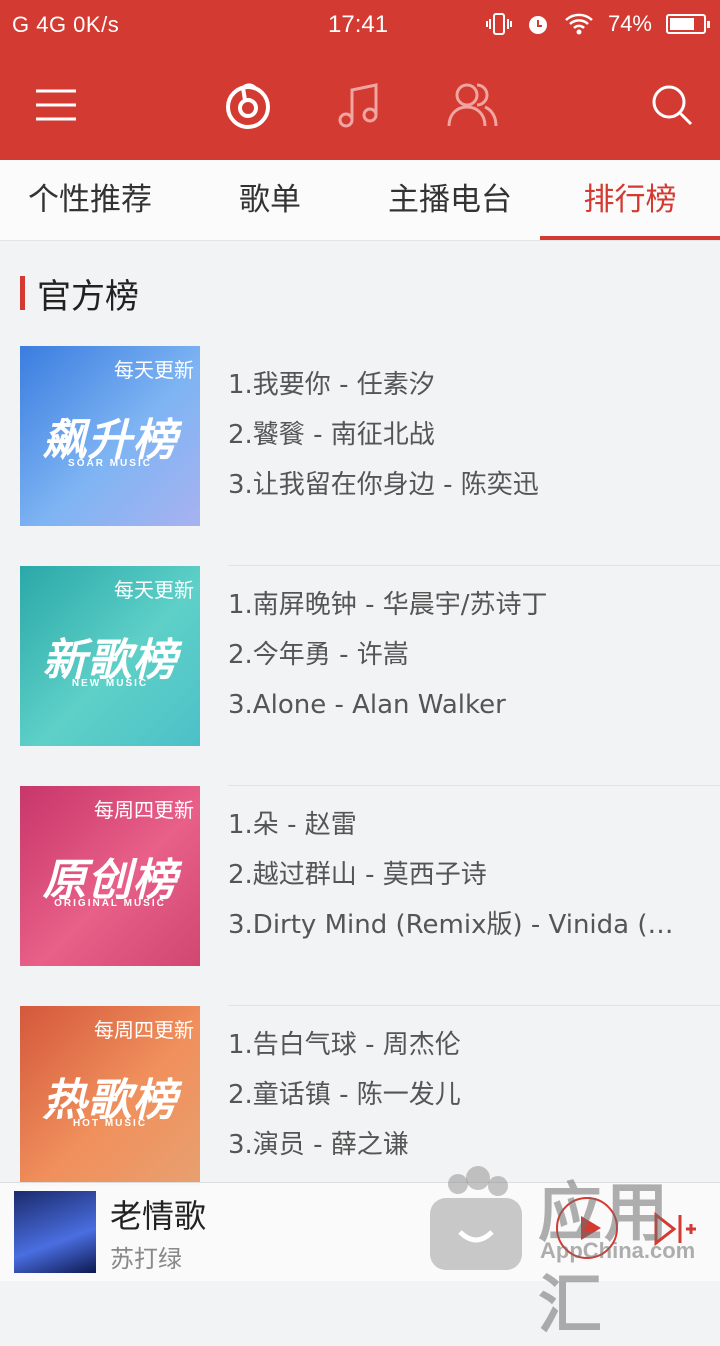 Image resolution: width=720 pixels, height=1346 pixels. I want to click on song-item: 2.越过群山 - 莫西子诗, so click(357, 875).